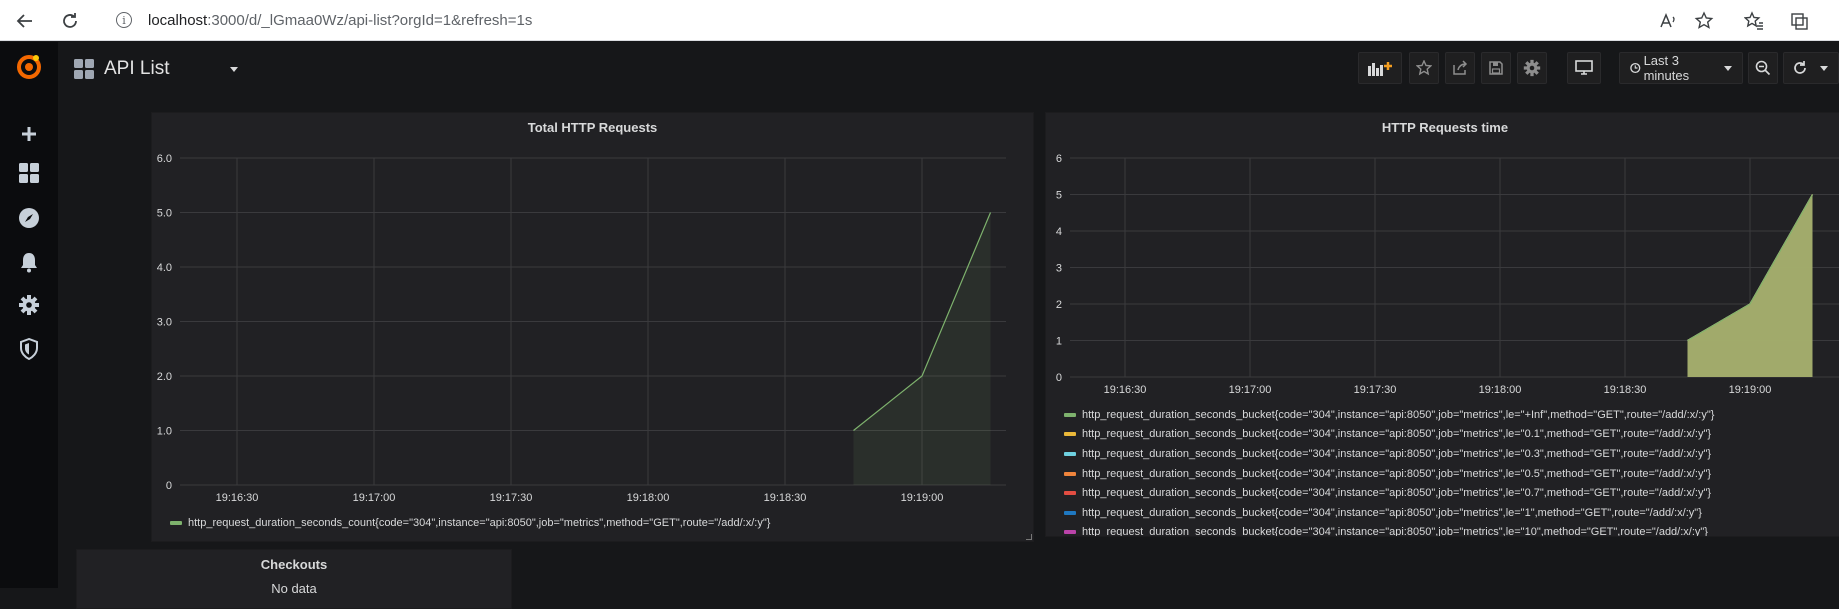  What do you see at coordinates (1811, 68) in the screenshot?
I see `refresh-button` at bounding box center [1811, 68].